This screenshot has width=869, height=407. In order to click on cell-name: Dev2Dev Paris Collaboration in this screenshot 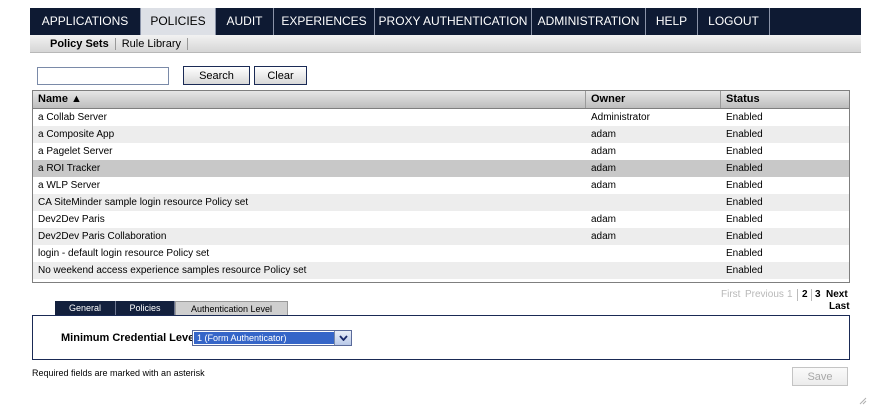, I will do `click(102, 236)`.